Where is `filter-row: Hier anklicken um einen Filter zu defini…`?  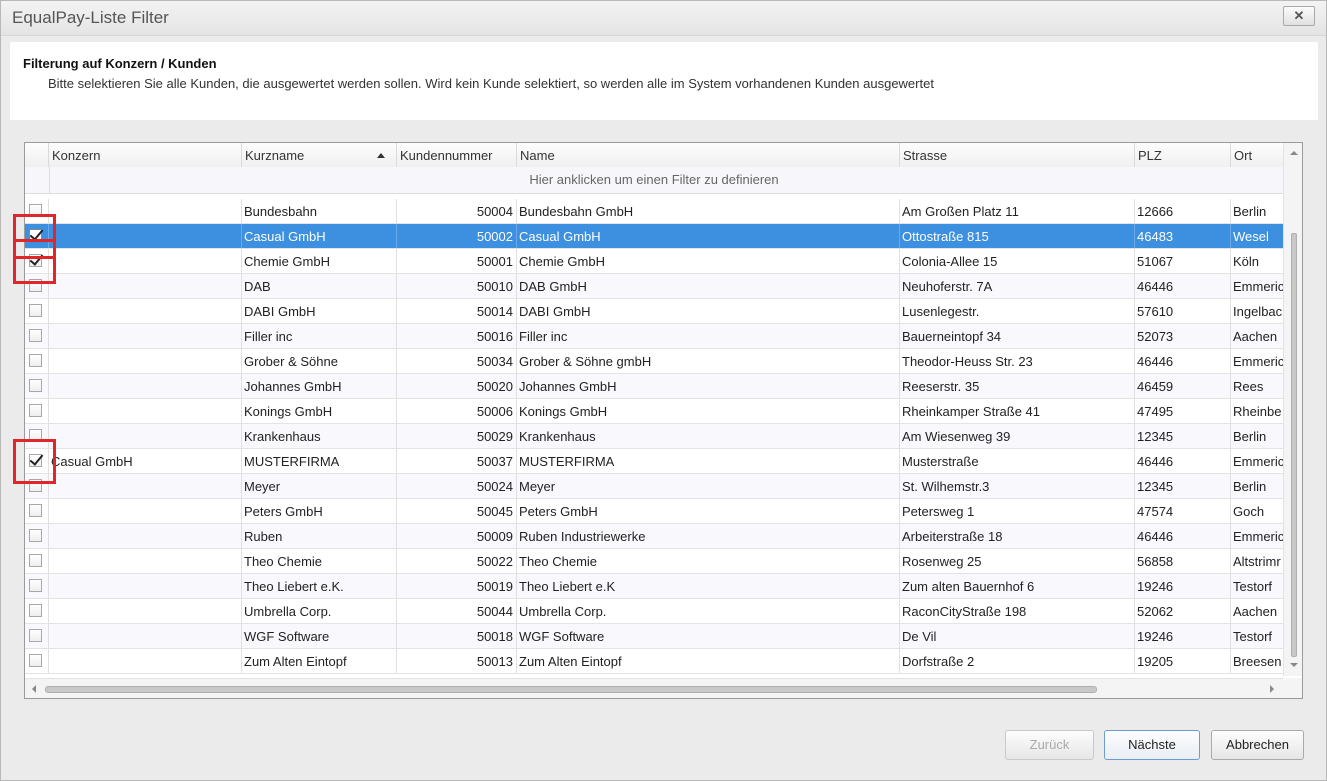 filter-row: Hier anklicken um einen Filter zu defini… is located at coordinates (654, 180).